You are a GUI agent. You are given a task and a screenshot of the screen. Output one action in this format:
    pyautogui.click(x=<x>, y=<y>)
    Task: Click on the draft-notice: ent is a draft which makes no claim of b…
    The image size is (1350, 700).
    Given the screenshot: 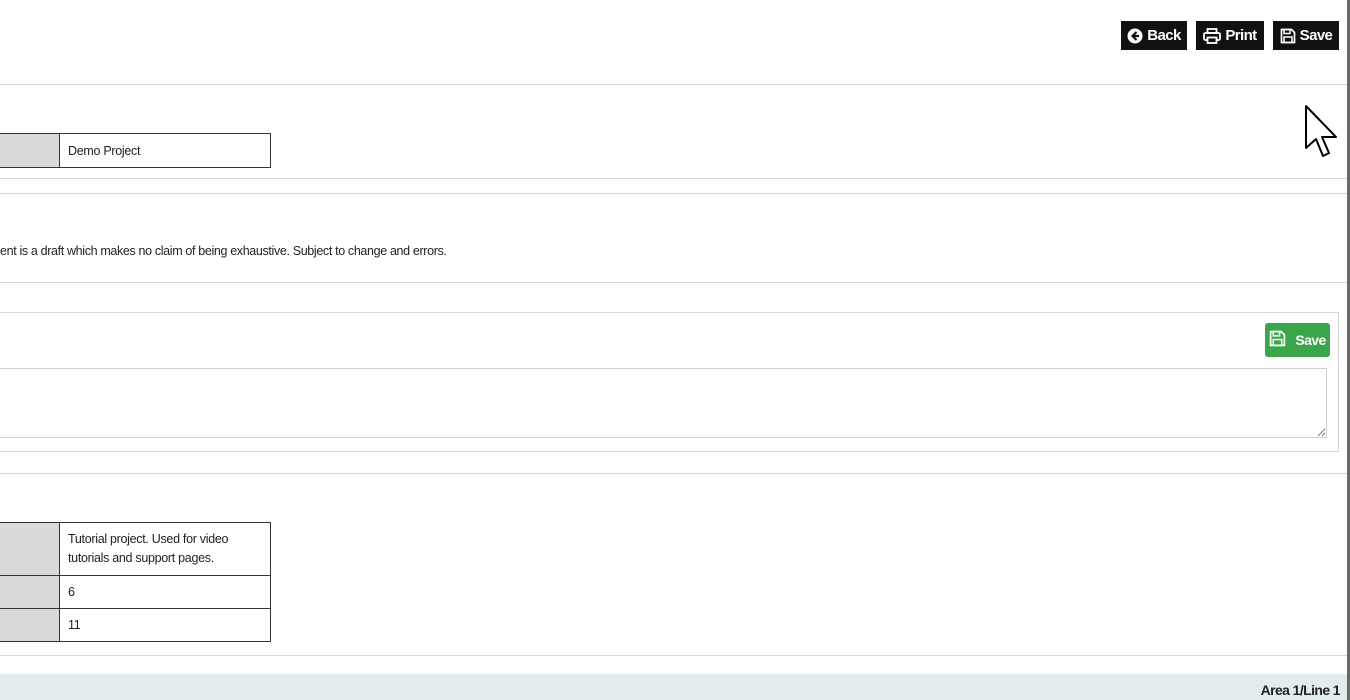 What is the action you would take?
    pyautogui.click(x=223, y=251)
    